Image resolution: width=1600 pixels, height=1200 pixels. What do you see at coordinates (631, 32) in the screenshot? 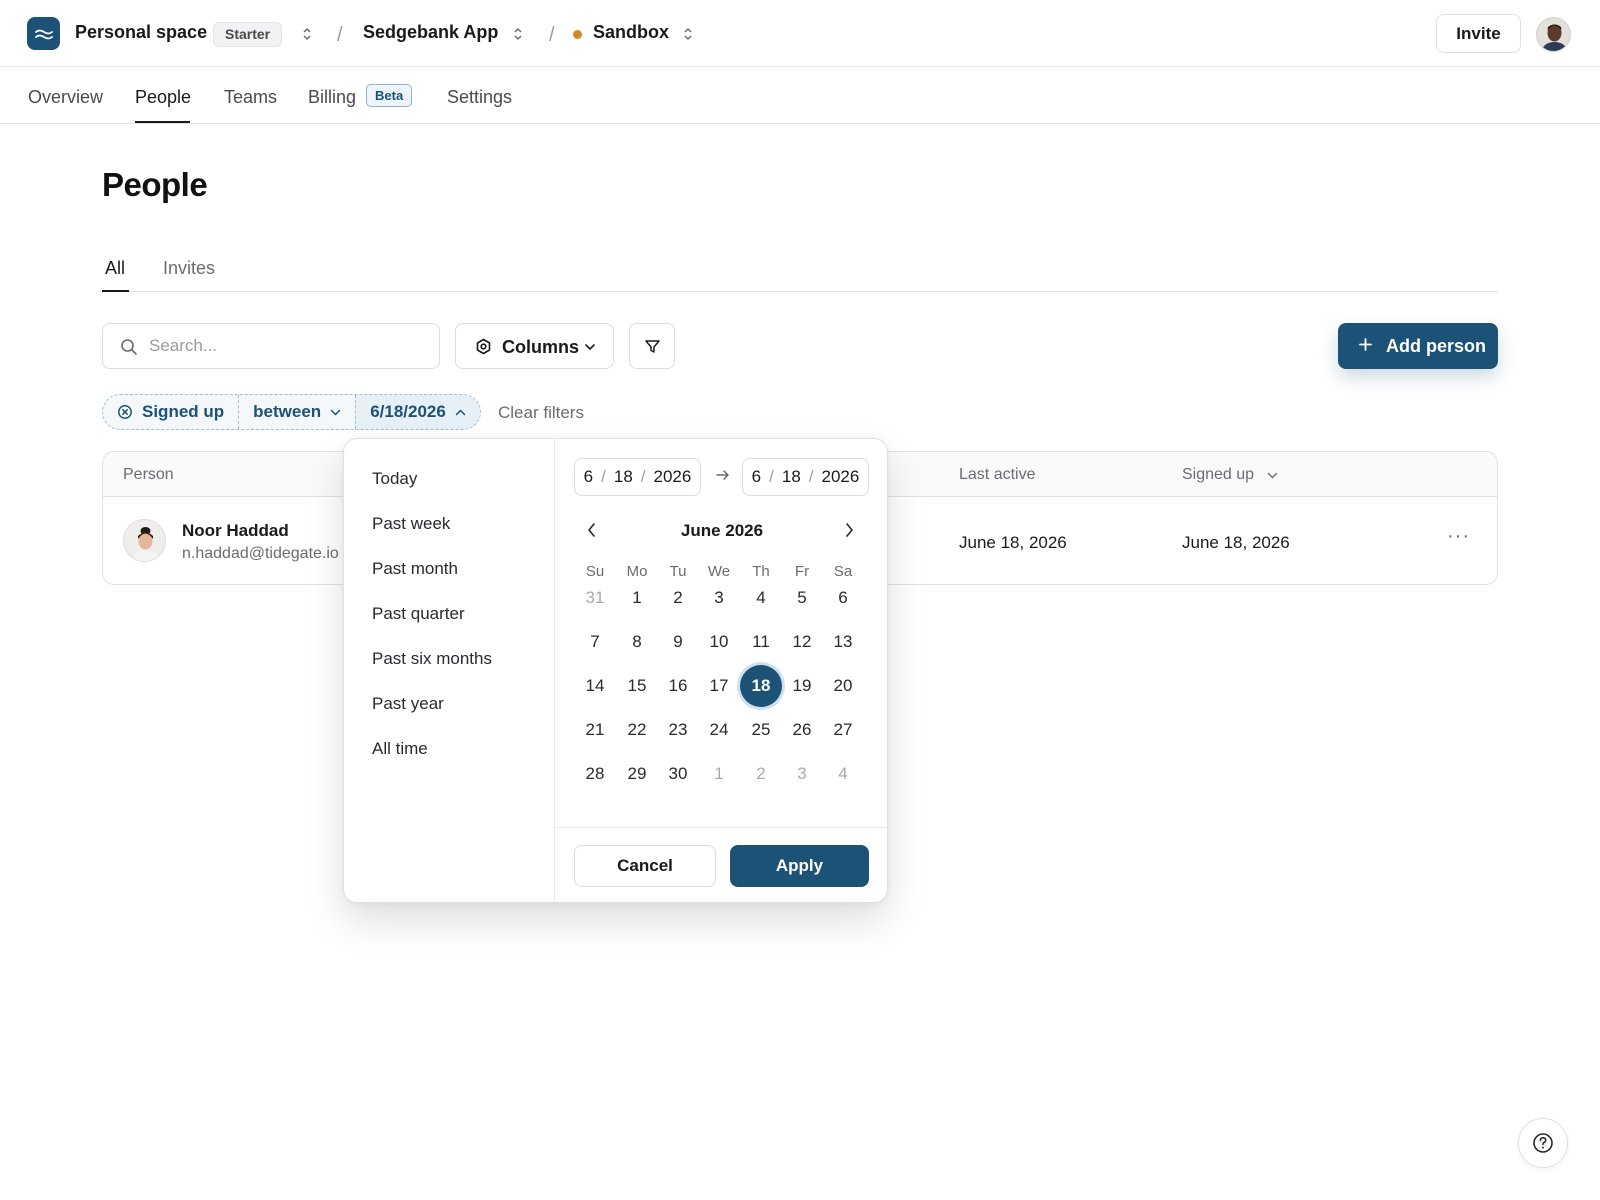
I see `environment-name: Sandbox` at bounding box center [631, 32].